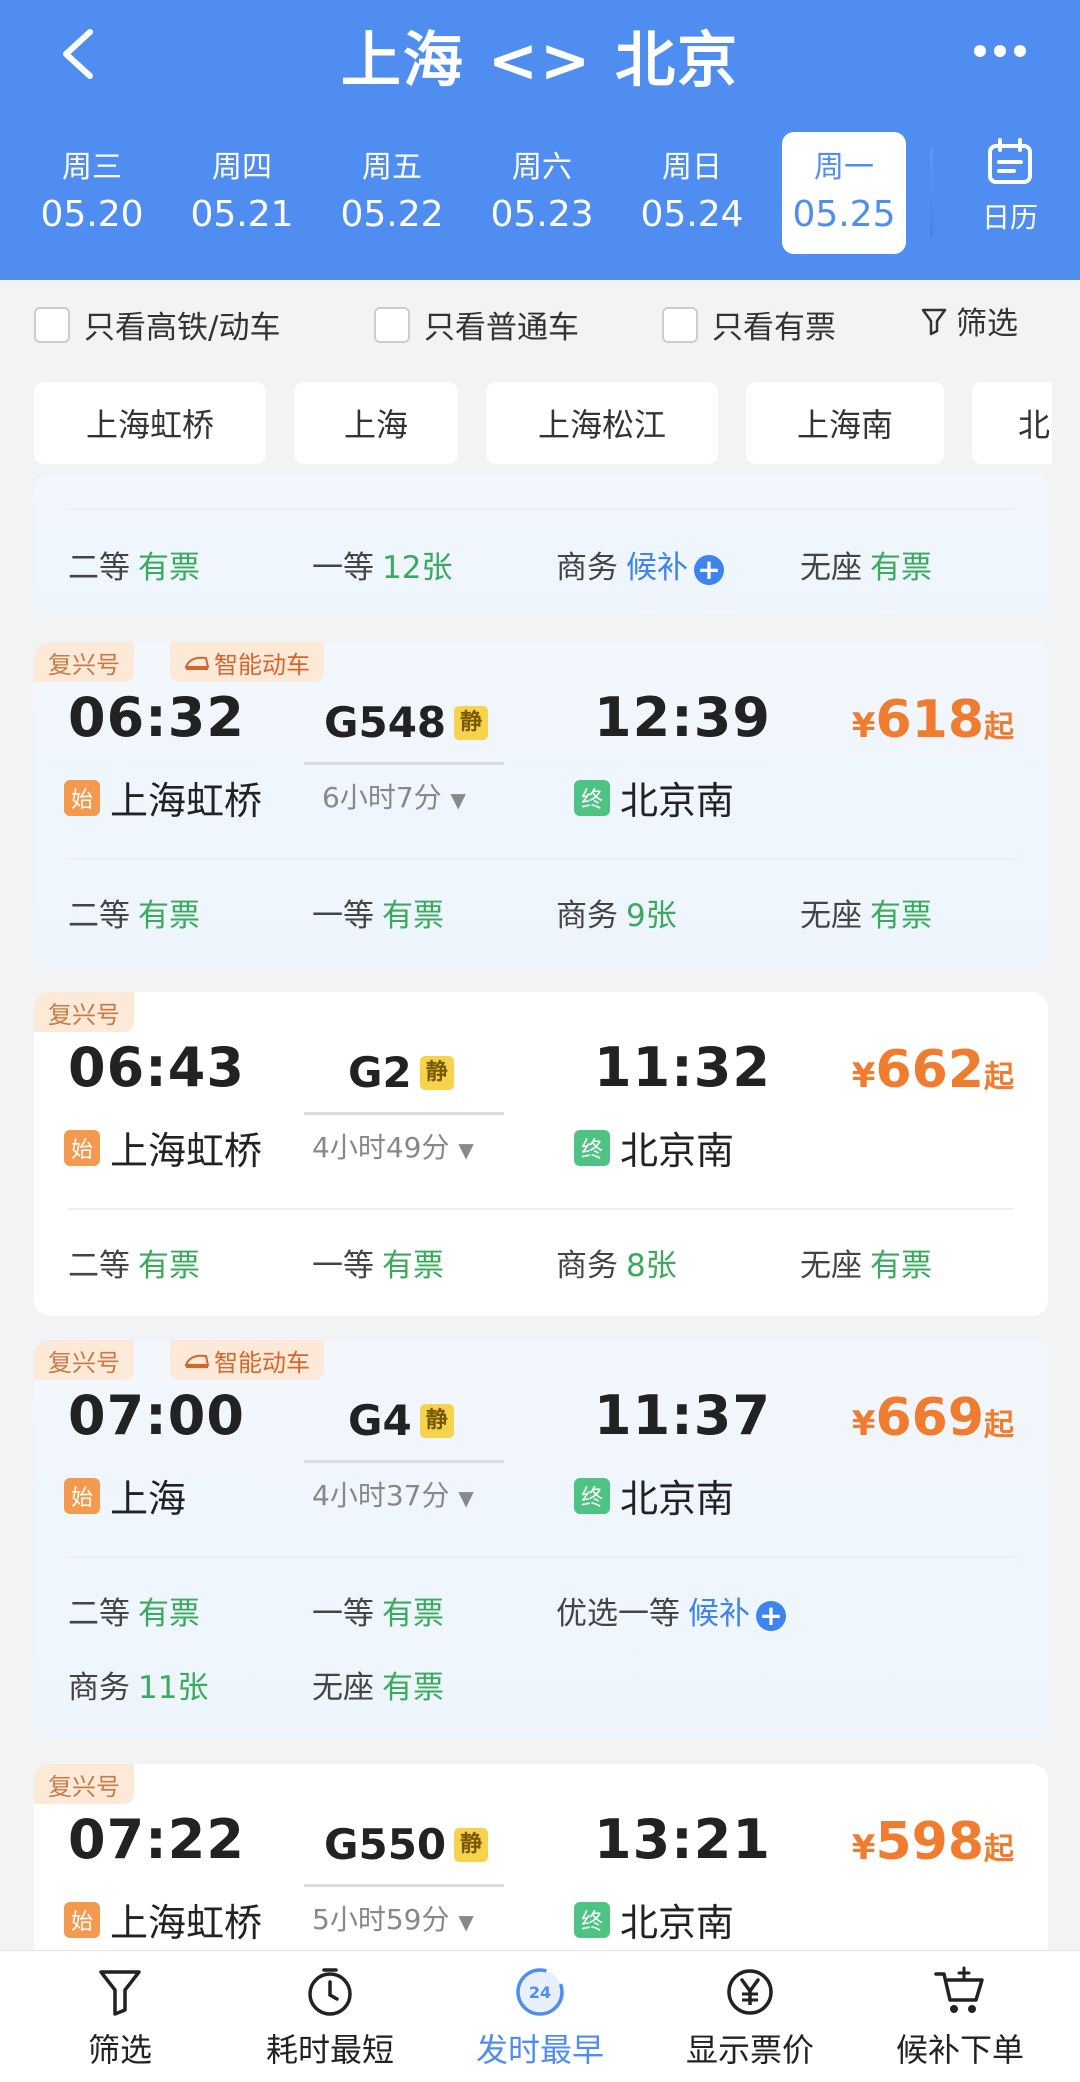 The image size is (1080, 2082). I want to click on seat-info: 商务 候补 +, so click(640, 564).